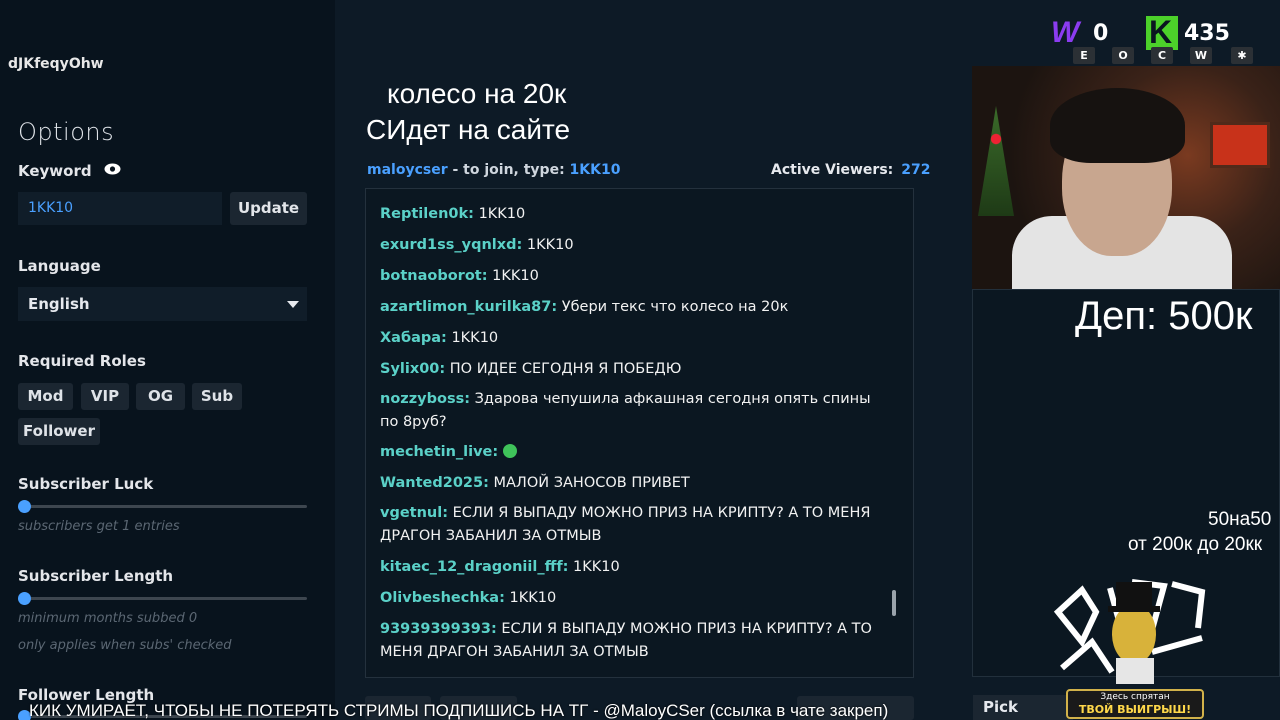  What do you see at coordinates (1123, 55) in the screenshot?
I see `key-cap: O` at bounding box center [1123, 55].